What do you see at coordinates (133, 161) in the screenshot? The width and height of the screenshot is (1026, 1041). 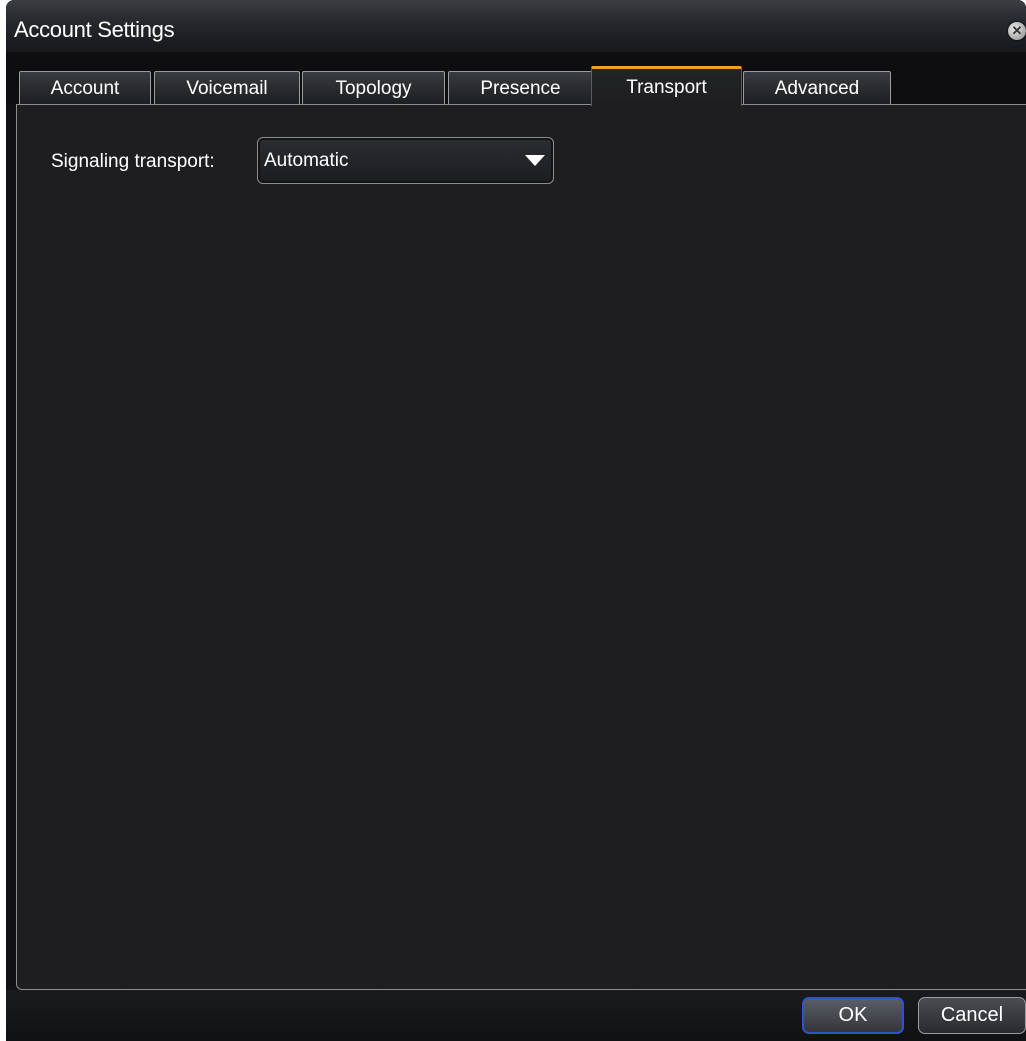 I see `signaling-transport-label: Signaling transport:` at bounding box center [133, 161].